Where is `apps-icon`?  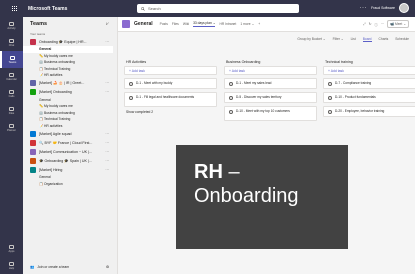 apps-icon is located at coordinates (11, 246).